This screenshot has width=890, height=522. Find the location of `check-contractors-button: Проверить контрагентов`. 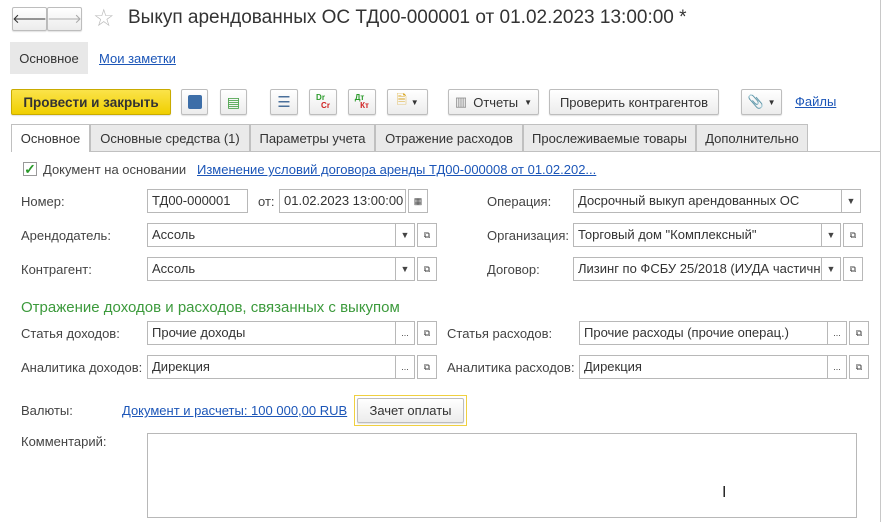

check-contractors-button: Проверить контрагентов is located at coordinates (634, 102).